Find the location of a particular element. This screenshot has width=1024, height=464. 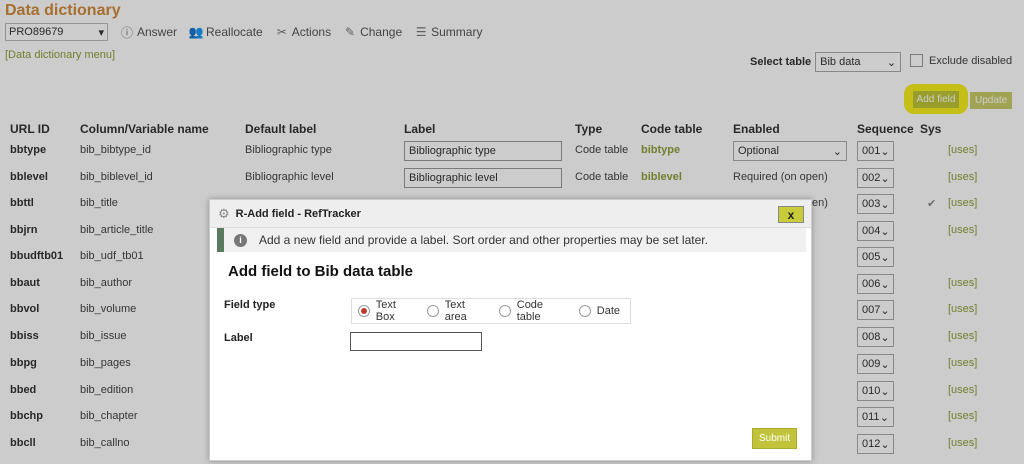

radio-date: Date is located at coordinates (599, 311).